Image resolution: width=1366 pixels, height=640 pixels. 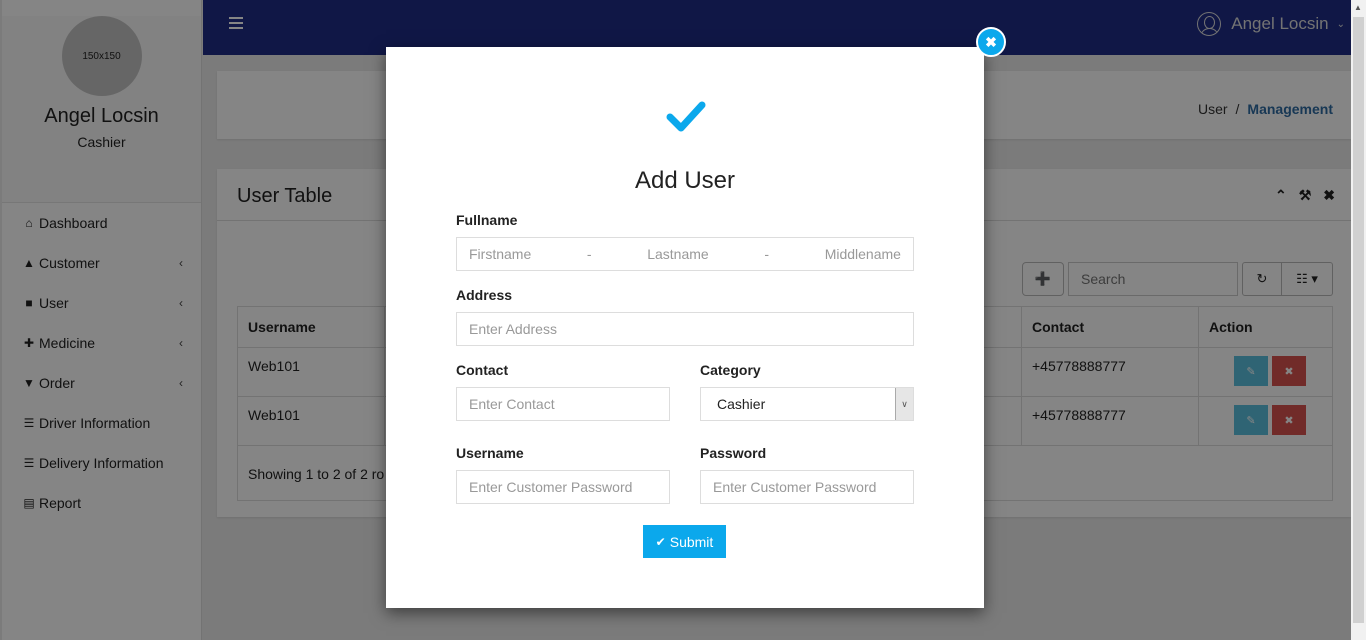 I want to click on username-label: Username, so click(x=490, y=453).